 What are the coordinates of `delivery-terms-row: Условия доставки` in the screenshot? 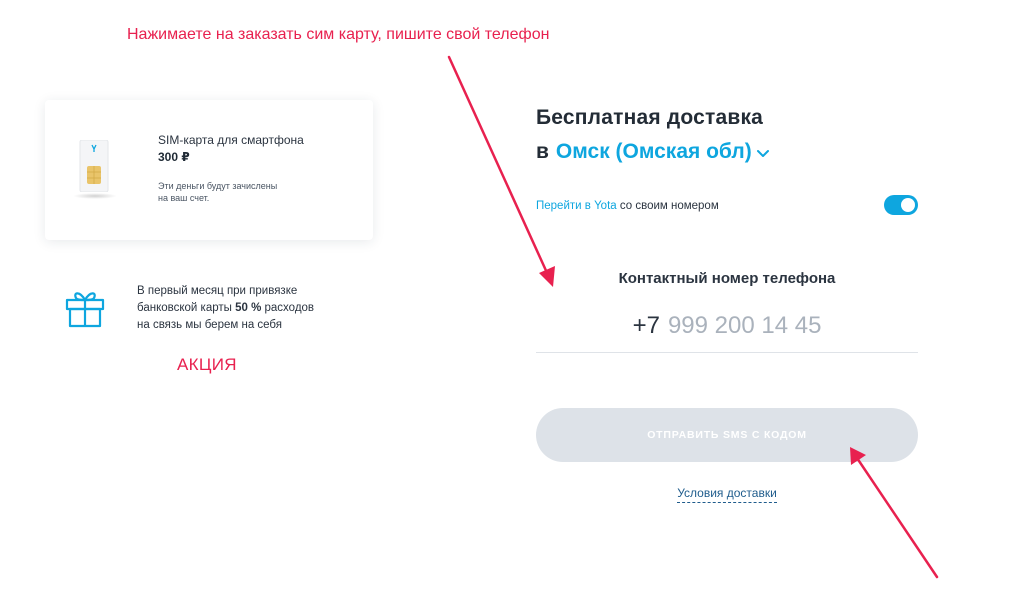 It's located at (727, 494).